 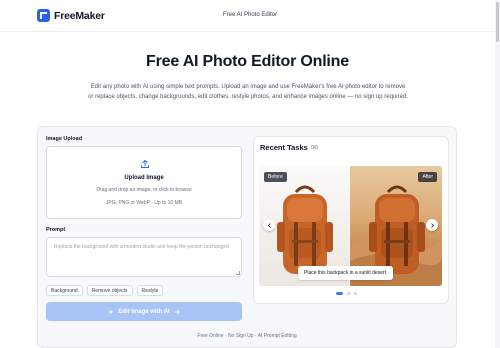 I want to click on carousel-next-button, so click(x=432, y=225).